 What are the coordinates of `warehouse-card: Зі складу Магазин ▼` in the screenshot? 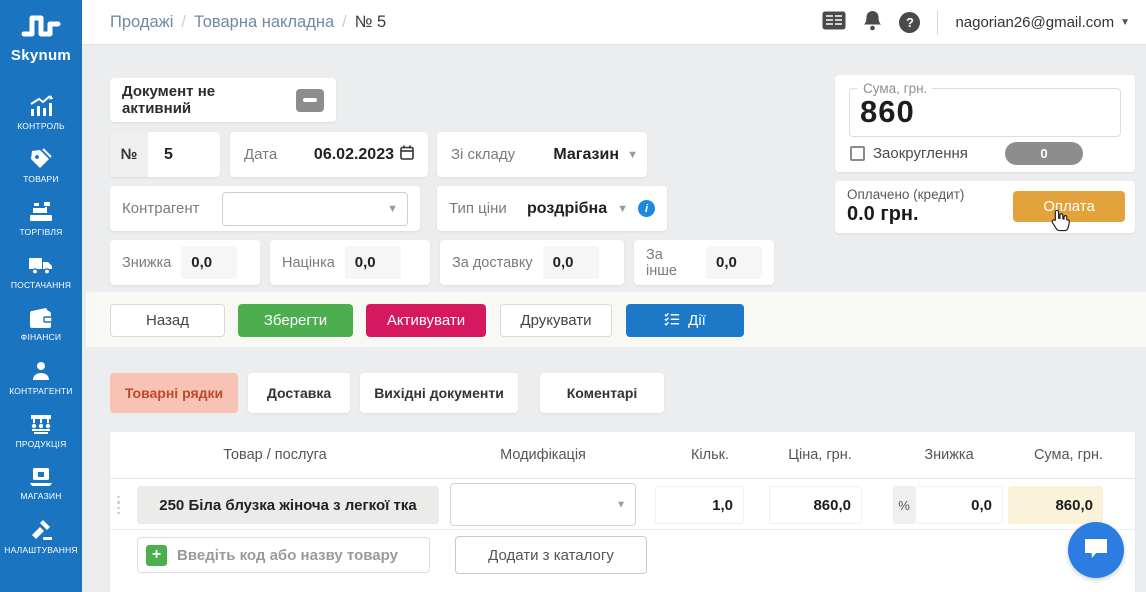 It's located at (542, 154).